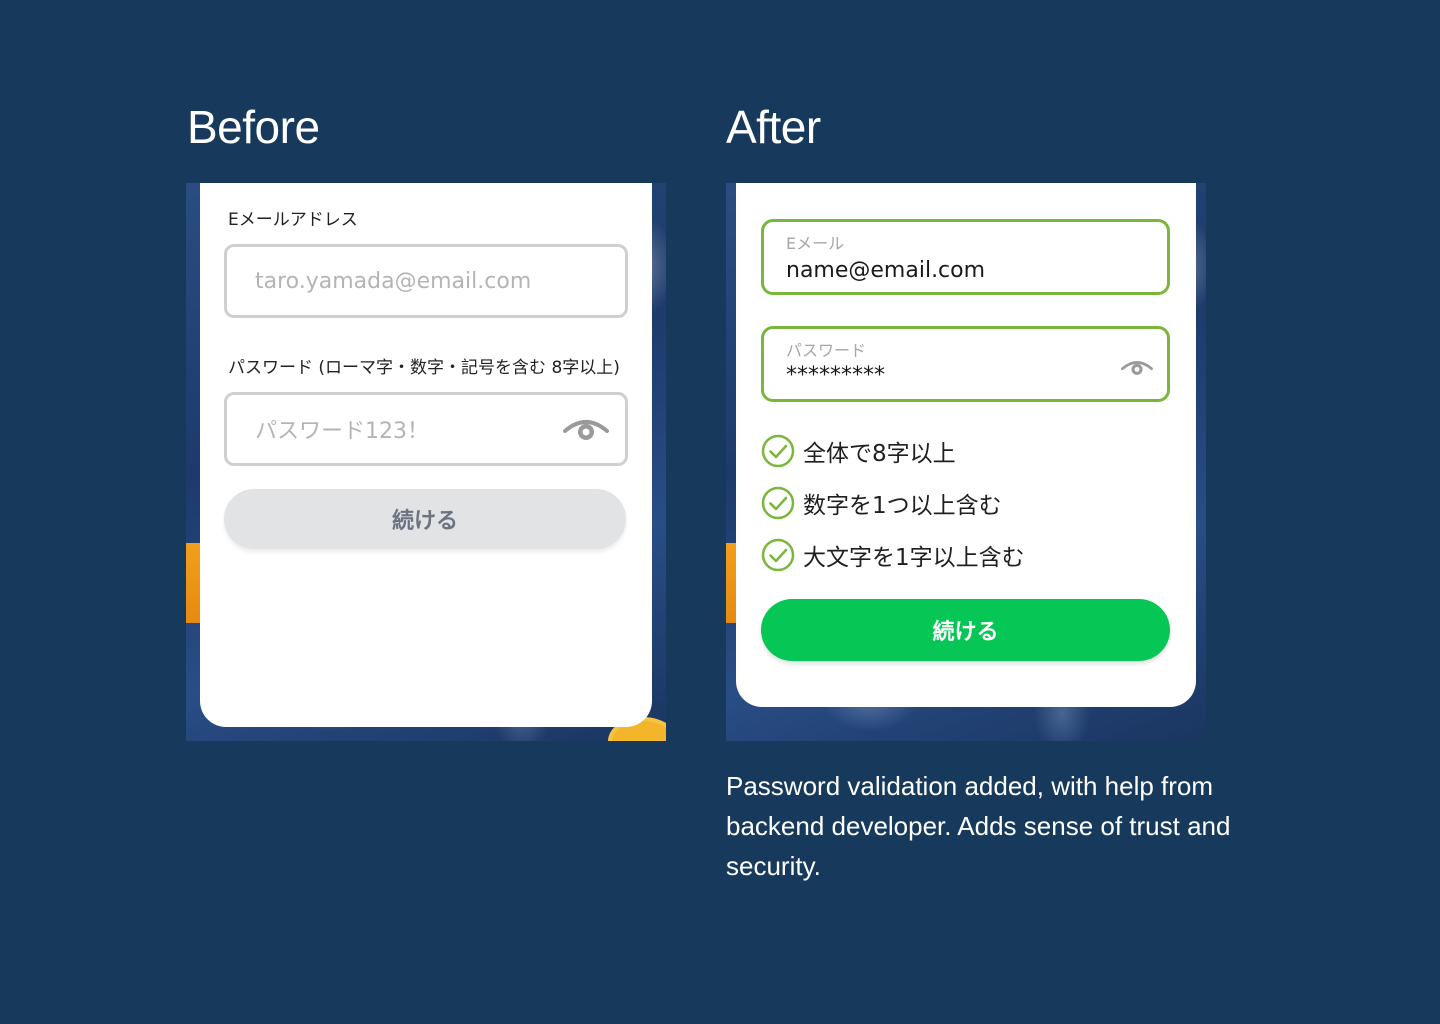  What do you see at coordinates (902, 506) in the screenshot?
I see `rule-text: 数字を1つ以上含む` at bounding box center [902, 506].